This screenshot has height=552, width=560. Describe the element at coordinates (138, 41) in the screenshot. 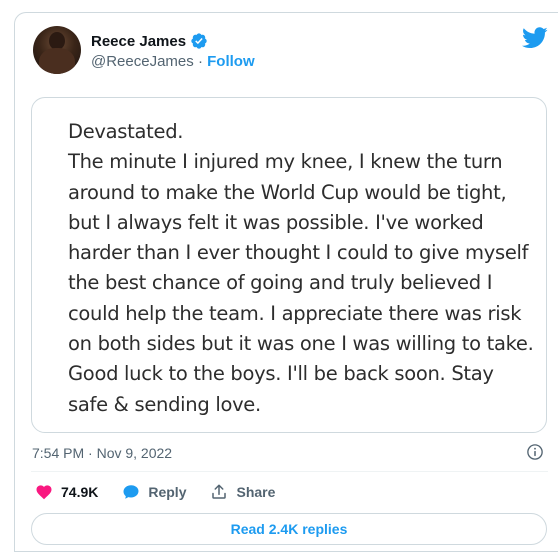

I see `author-display-name: Reece James` at that location.